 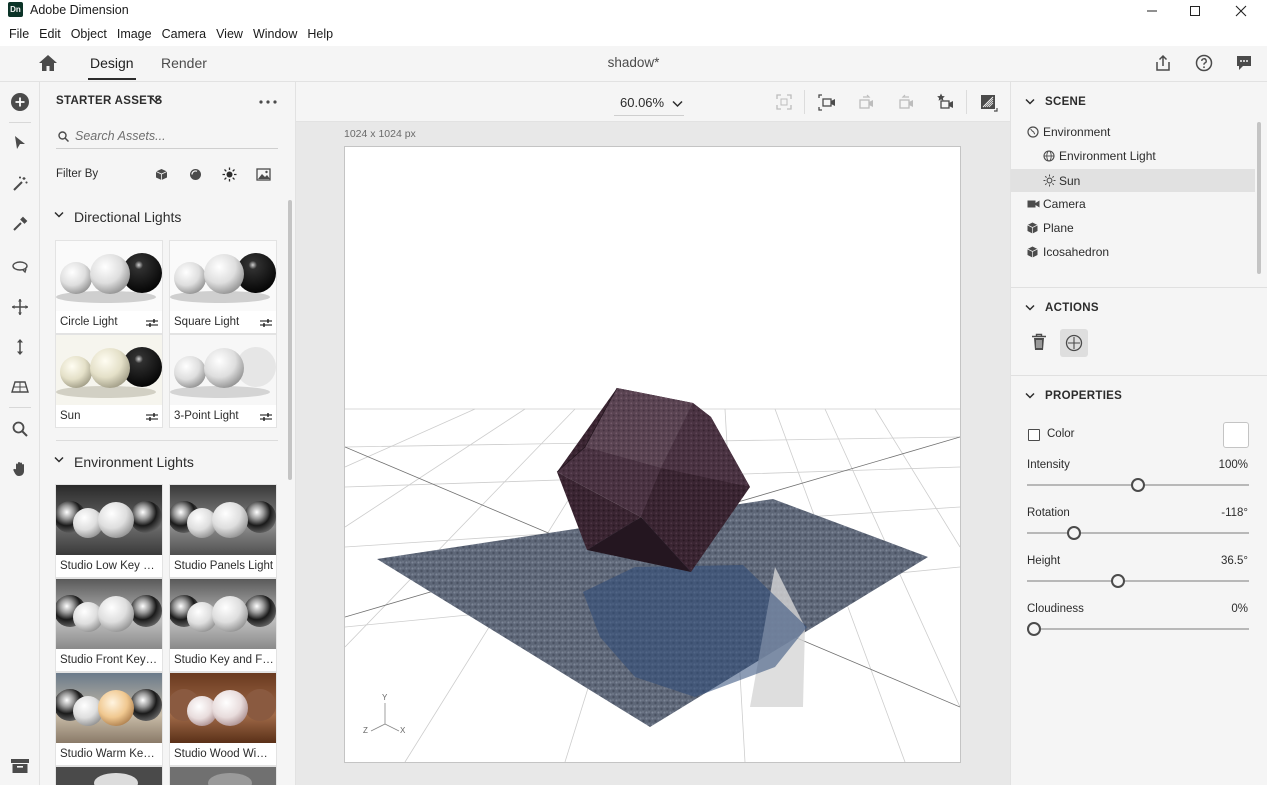 What do you see at coordinates (20, 224) in the screenshot?
I see `sample-tool` at bounding box center [20, 224].